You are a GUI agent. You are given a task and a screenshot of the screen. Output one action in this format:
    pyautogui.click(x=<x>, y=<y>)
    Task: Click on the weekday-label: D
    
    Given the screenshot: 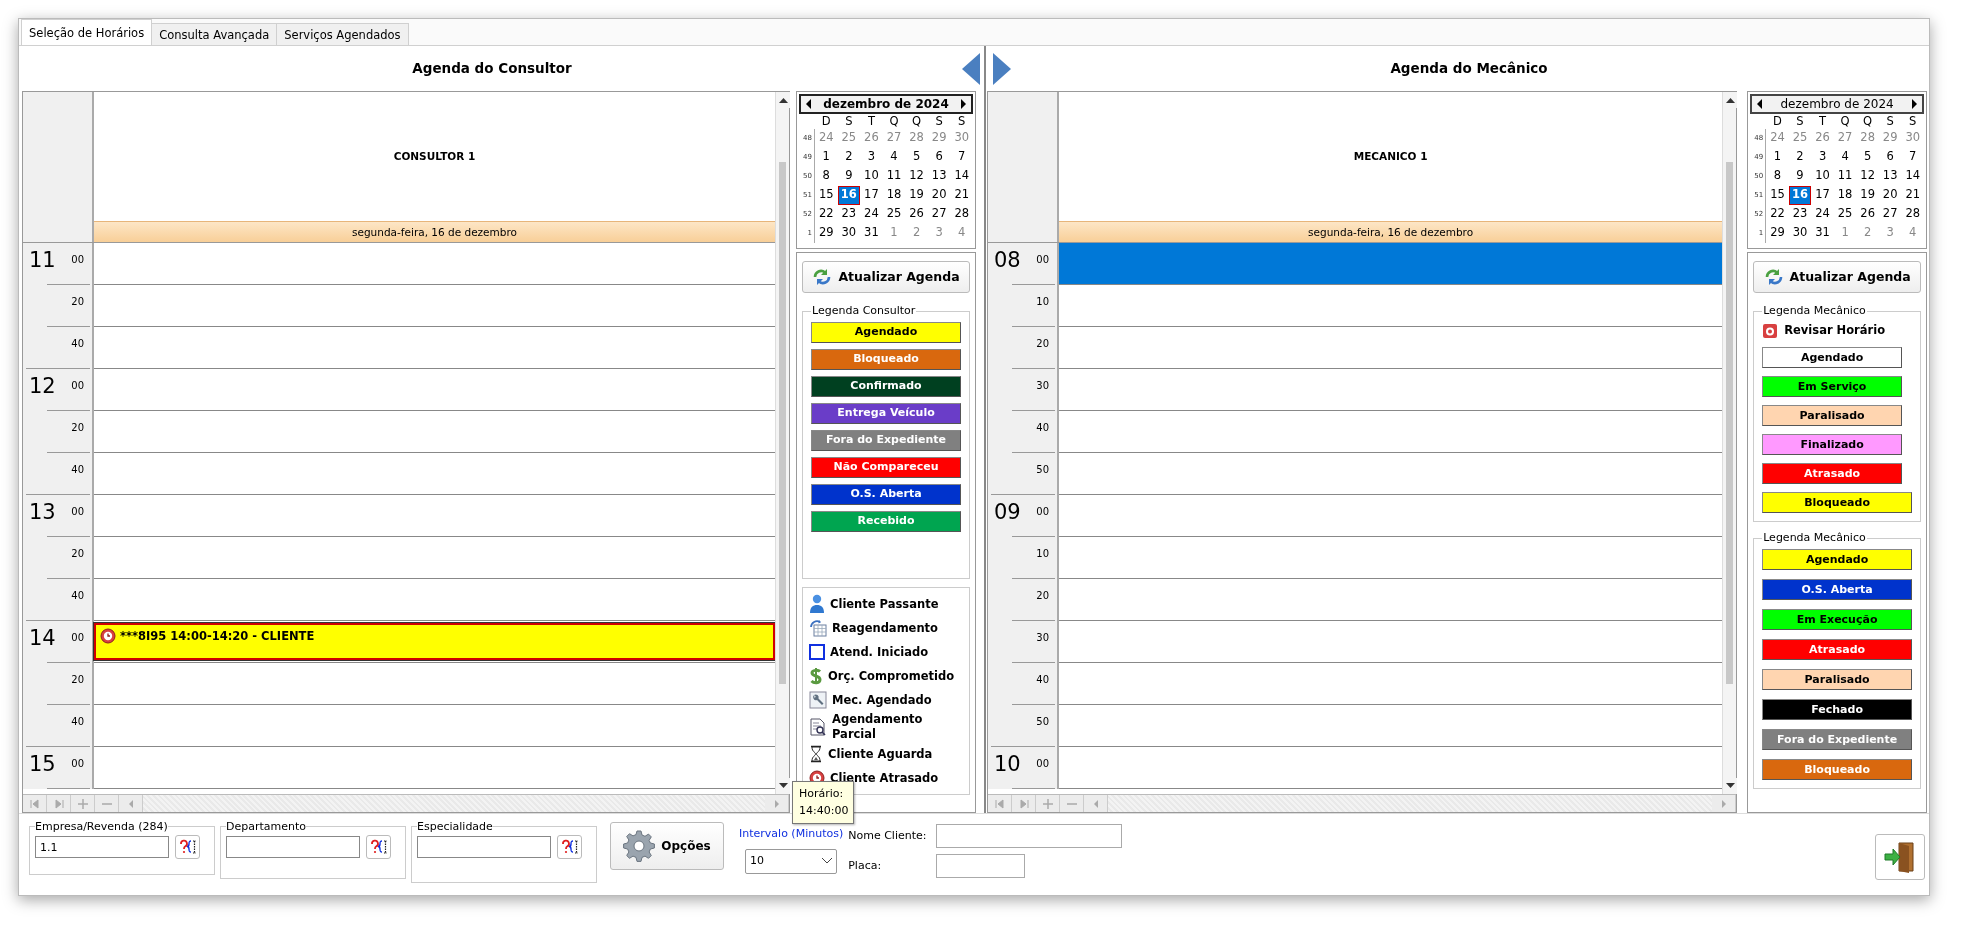 What is the action you would take?
    pyautogui.click(x=1777, y=121)
    